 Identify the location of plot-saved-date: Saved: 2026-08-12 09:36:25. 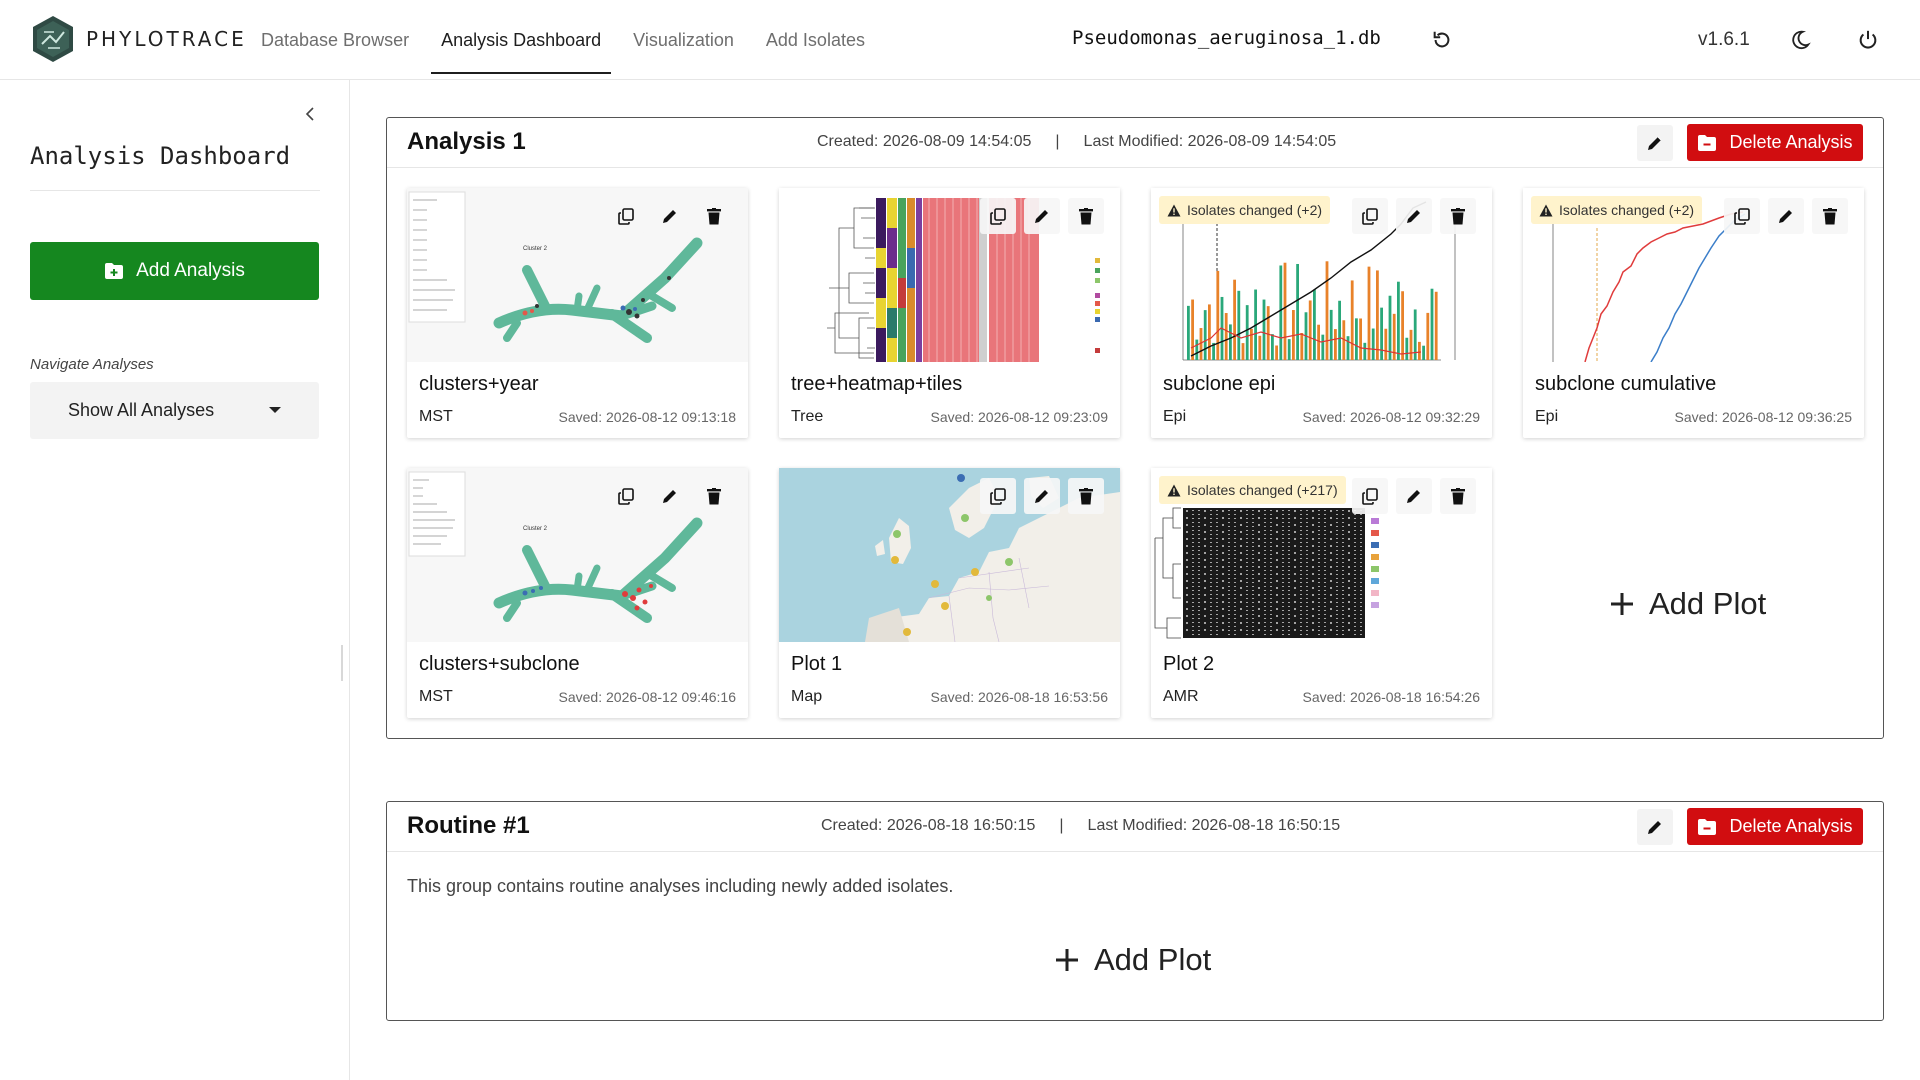
(1763, 417).